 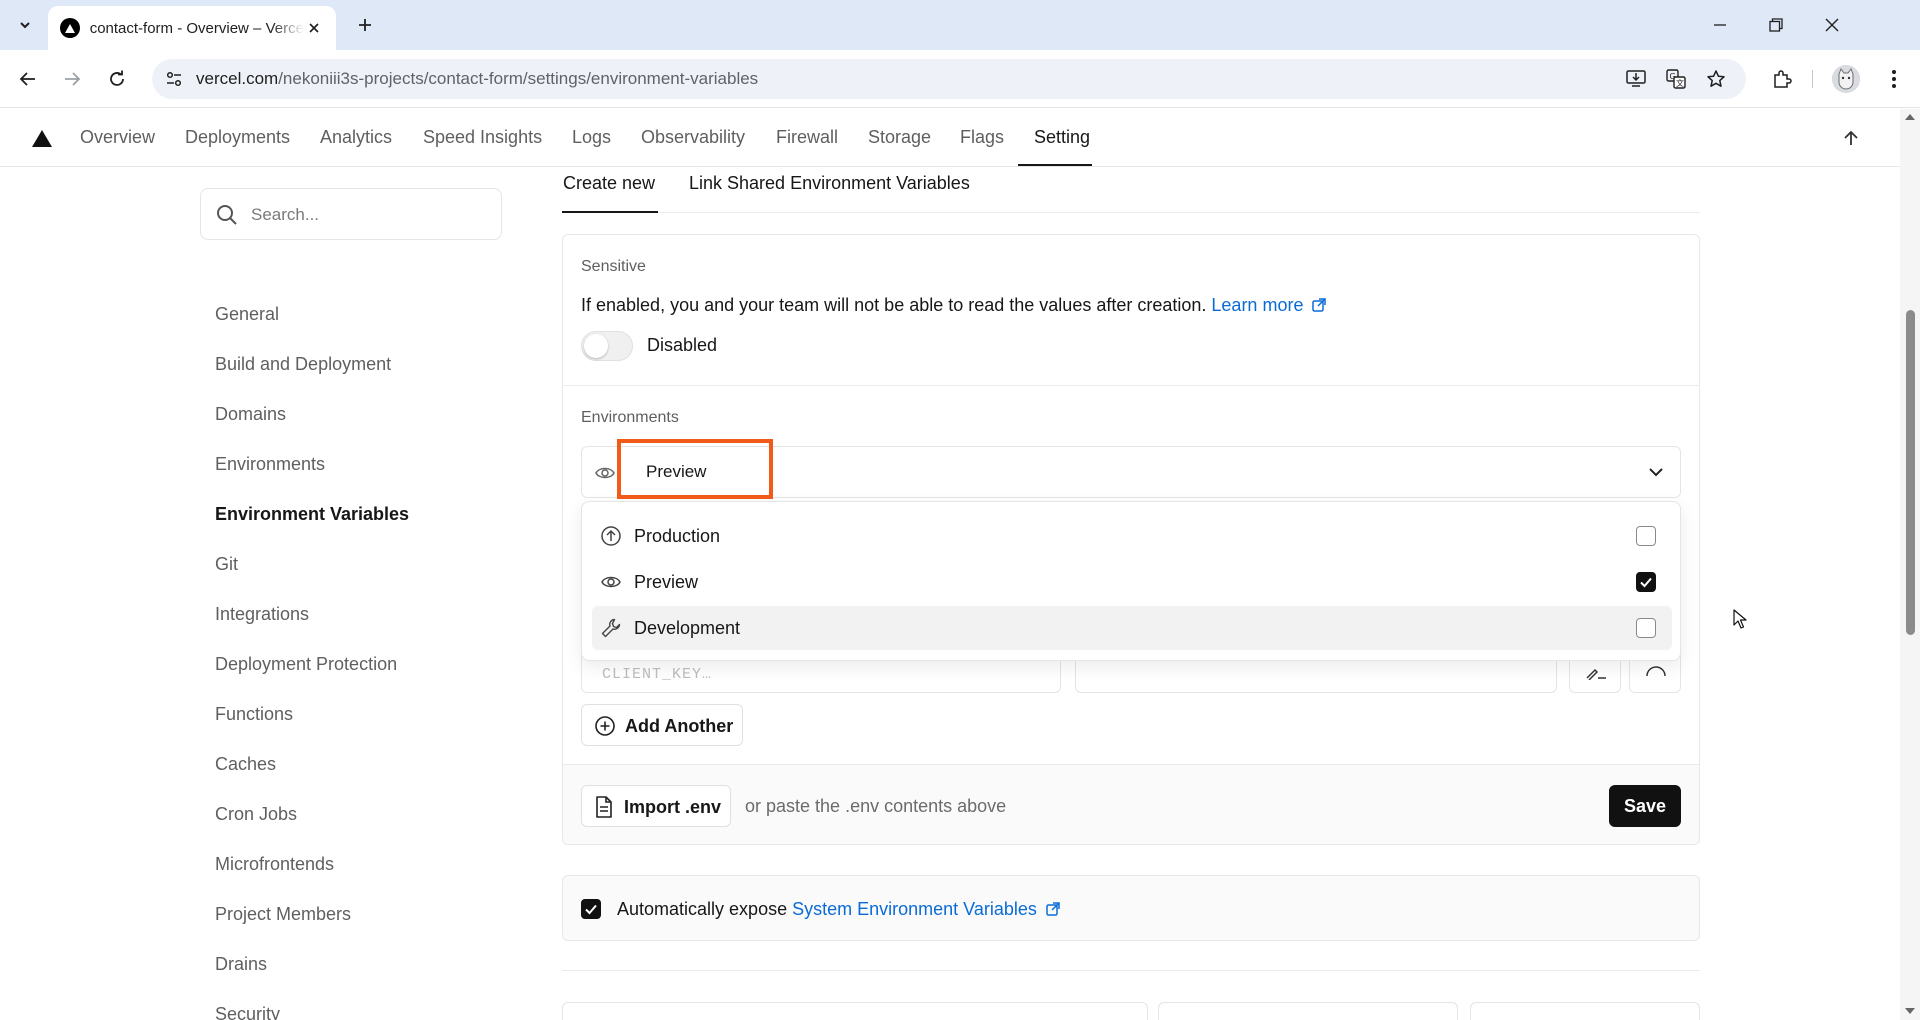 What do you see at coordinates (1910, 472) in the screenshot?
I see `scrollbar-thumb` at bounding box center [1910, 472].